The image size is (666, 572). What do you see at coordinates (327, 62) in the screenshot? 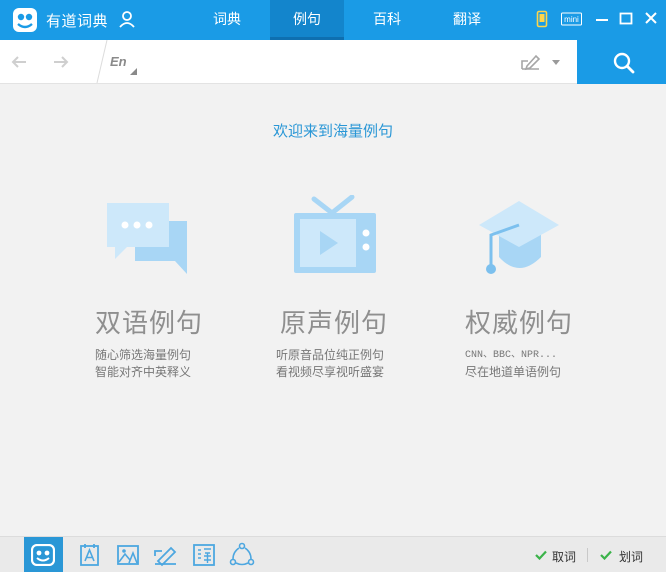
I see `search-input` at bounding box center [327, 62].